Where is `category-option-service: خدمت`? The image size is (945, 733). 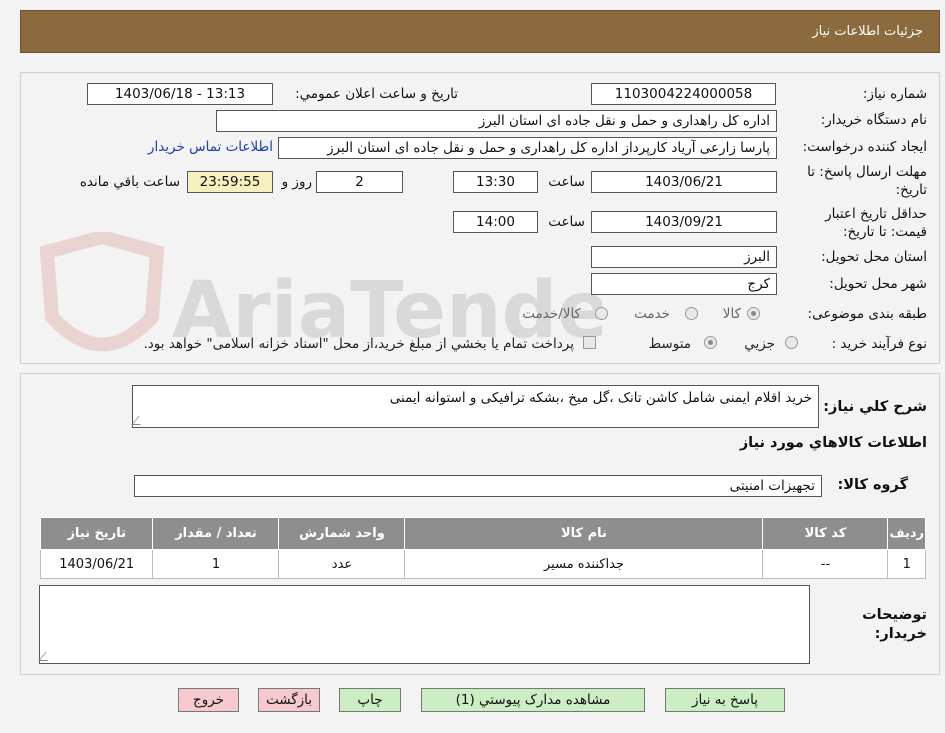
category-option-service: خدمت is located at coordinates (652, 314).